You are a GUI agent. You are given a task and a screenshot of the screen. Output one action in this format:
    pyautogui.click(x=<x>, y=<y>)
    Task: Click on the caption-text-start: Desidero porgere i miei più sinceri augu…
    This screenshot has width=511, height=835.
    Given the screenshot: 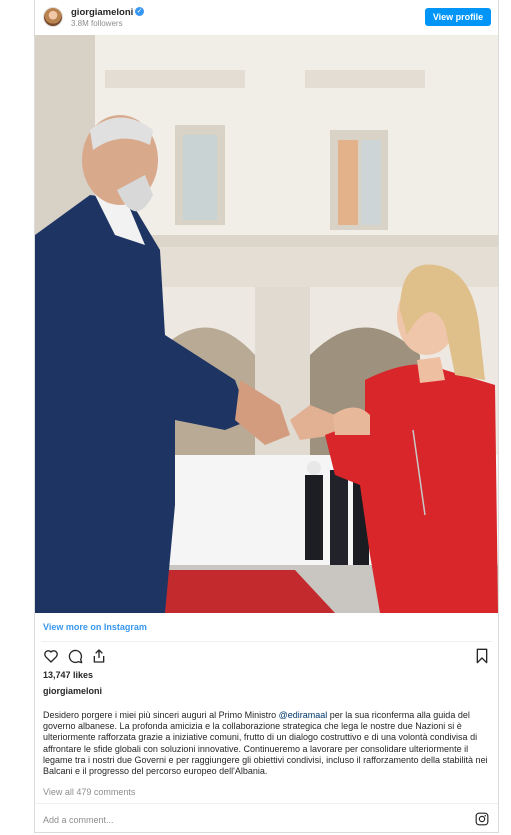 What is the action you would take?
    pyautogui.click(x=161, y=715)
    